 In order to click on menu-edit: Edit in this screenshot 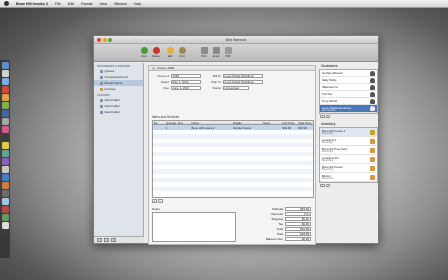, I will do `click(71, 4)`.